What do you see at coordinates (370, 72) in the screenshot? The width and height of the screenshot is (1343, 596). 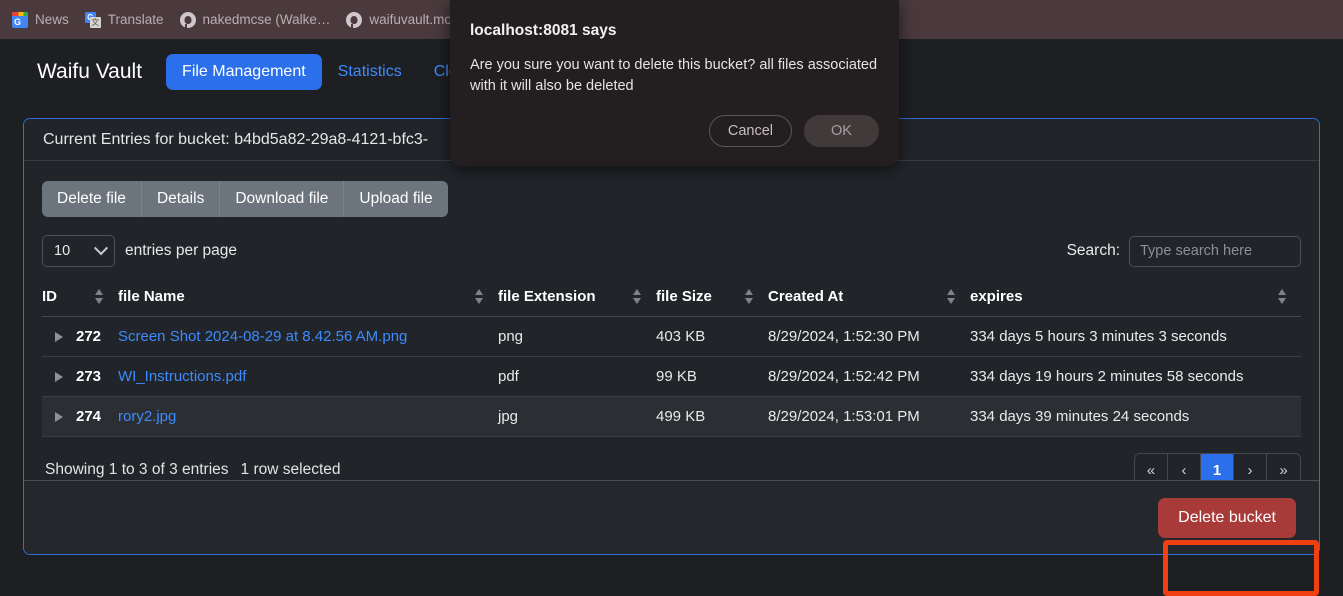 I see `tab-statistics: Statistics` at bounding box center [370, 72].